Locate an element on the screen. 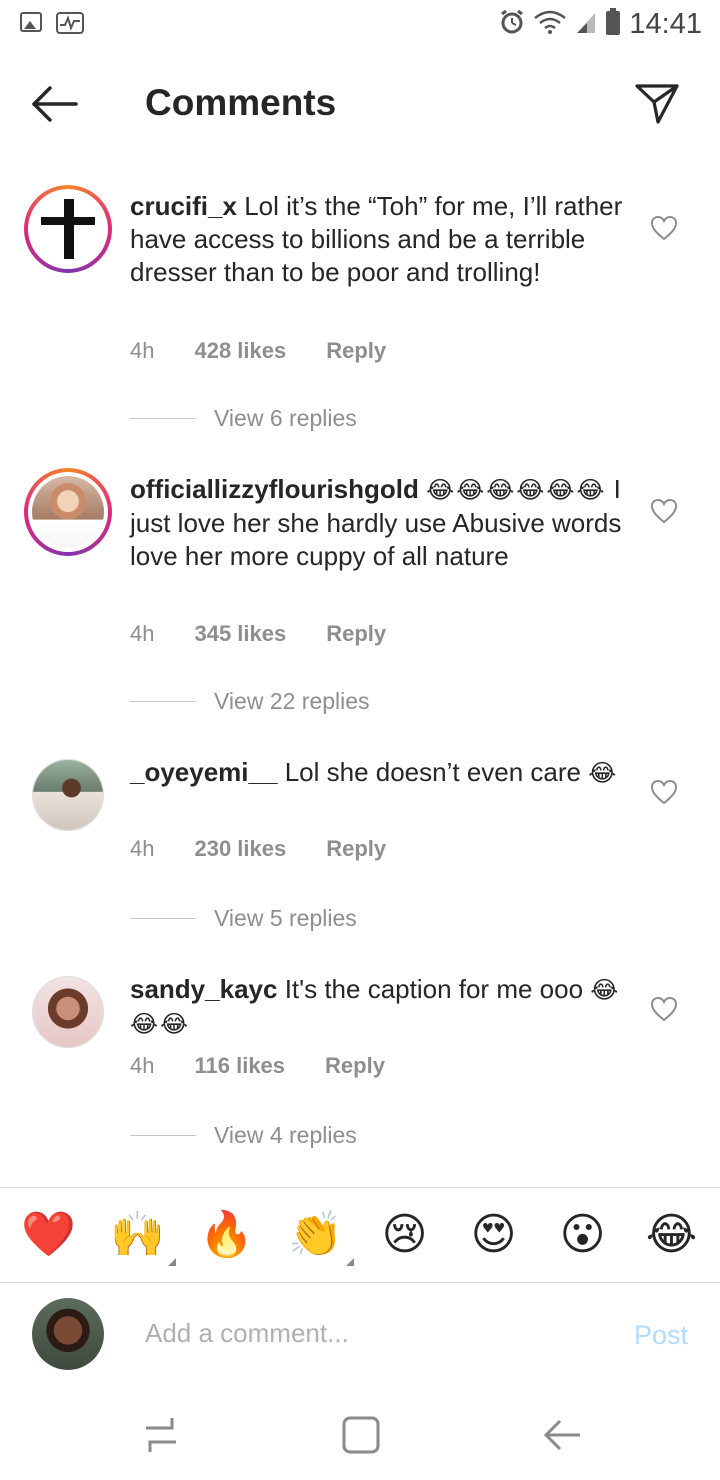  comment-meta: 4h 428 likes Reply is located at coordinates (258, 351).